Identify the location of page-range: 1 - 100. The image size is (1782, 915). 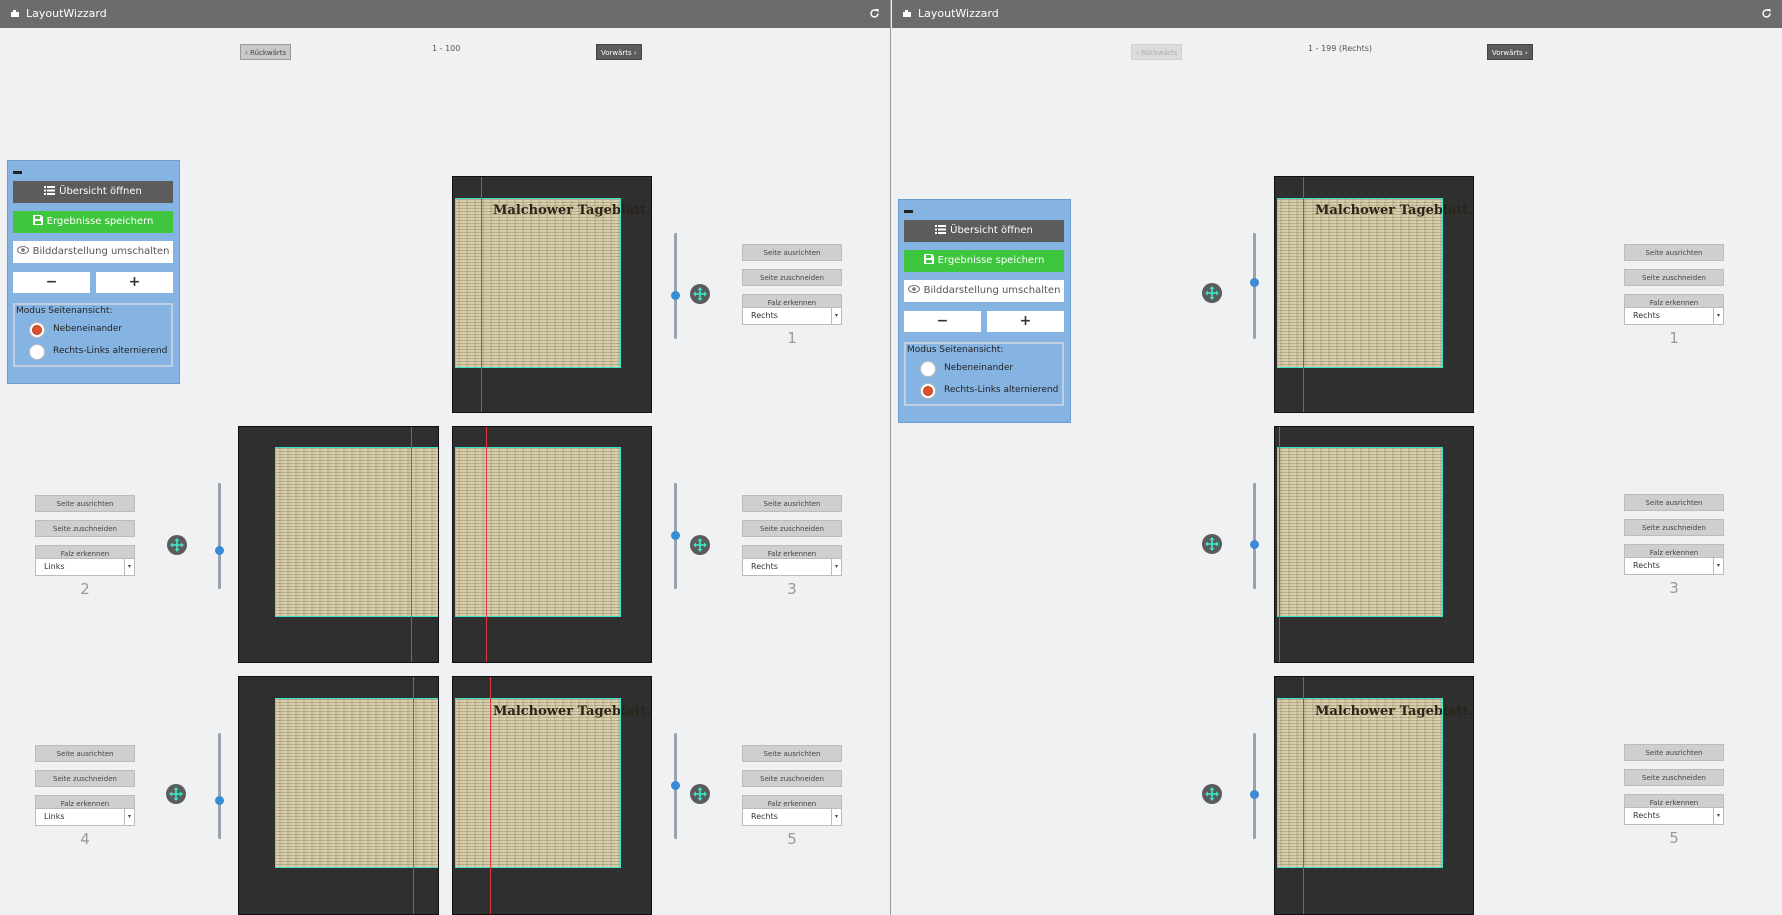
(446, 48).